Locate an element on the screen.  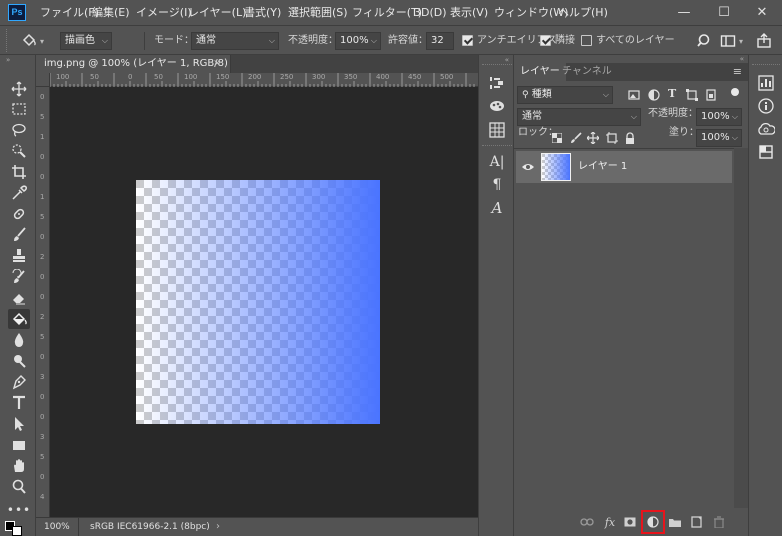
path-selection-tool-icon is located at coordinates (19, 424).